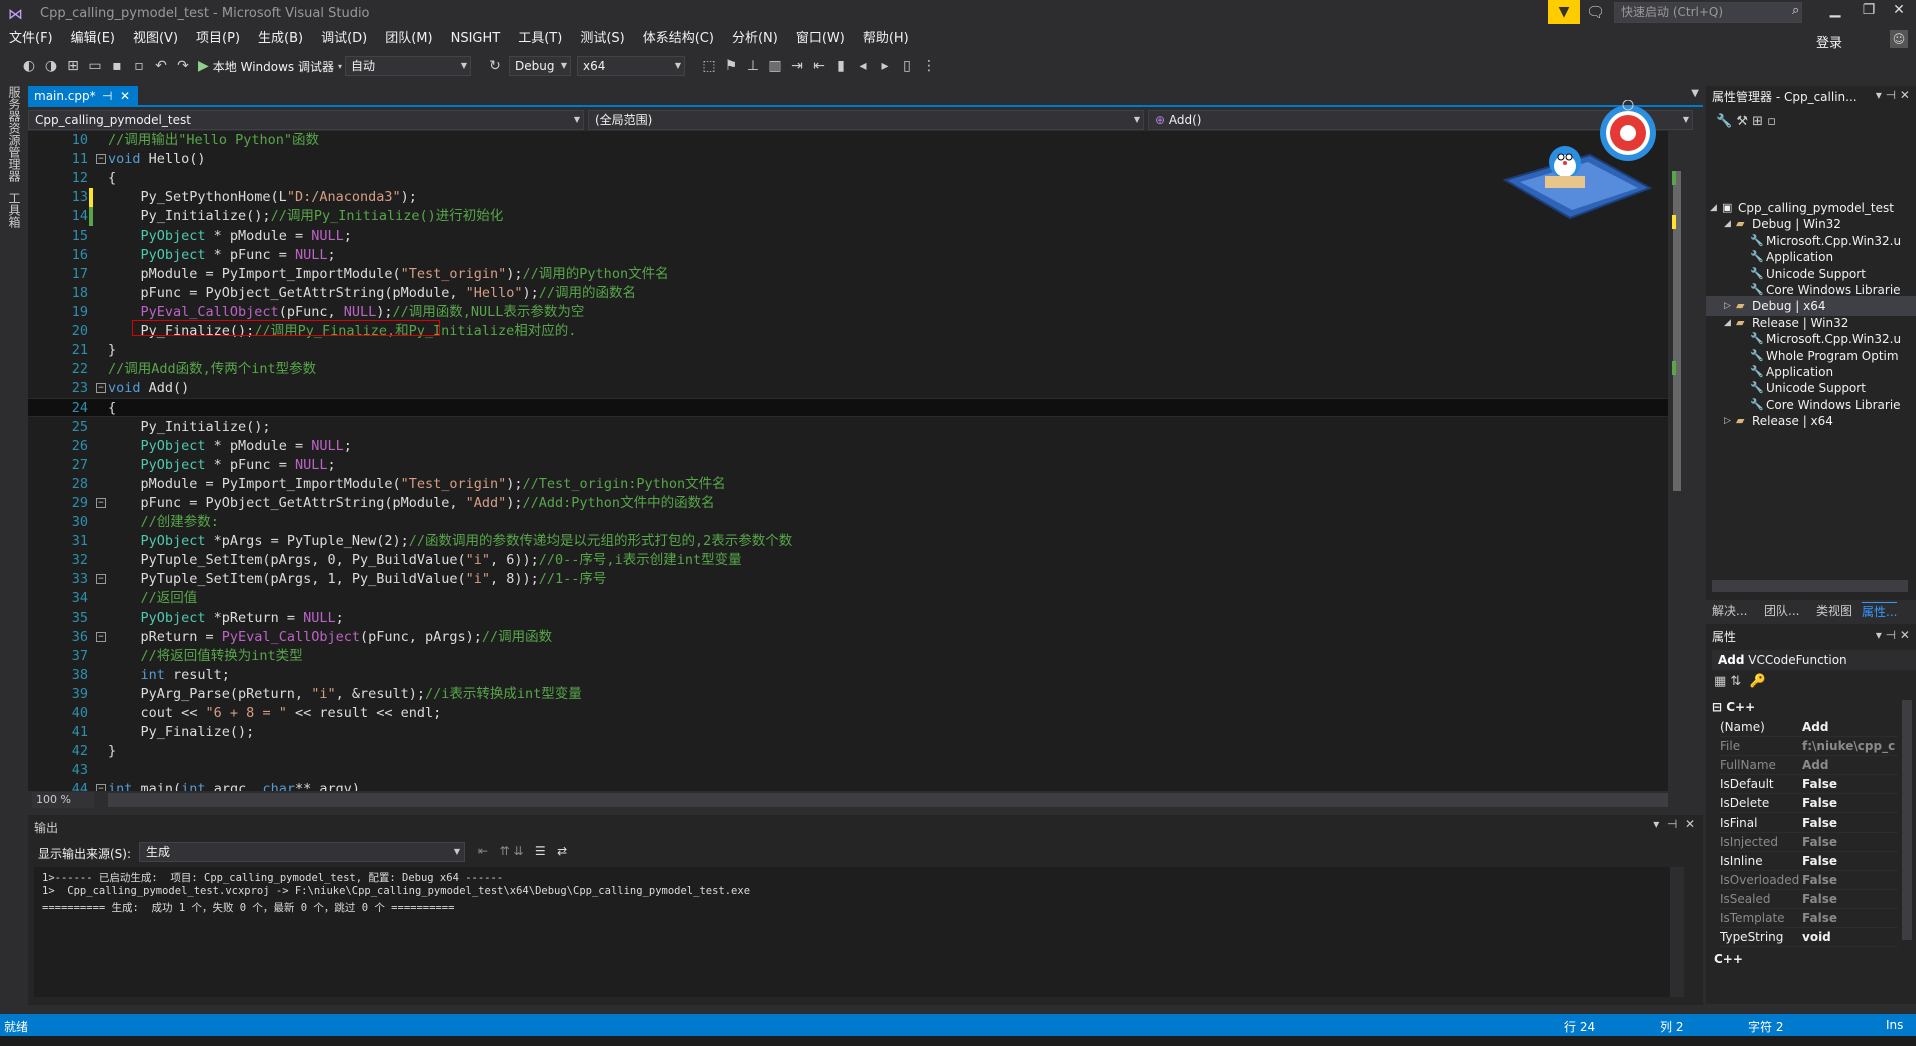 Image resolution: width=1916 pixels, height=1046 pixels. Describe the element at coordinates (1677, 461) in the screenshot. I see `editor-vertical-scrollbar` at that location.